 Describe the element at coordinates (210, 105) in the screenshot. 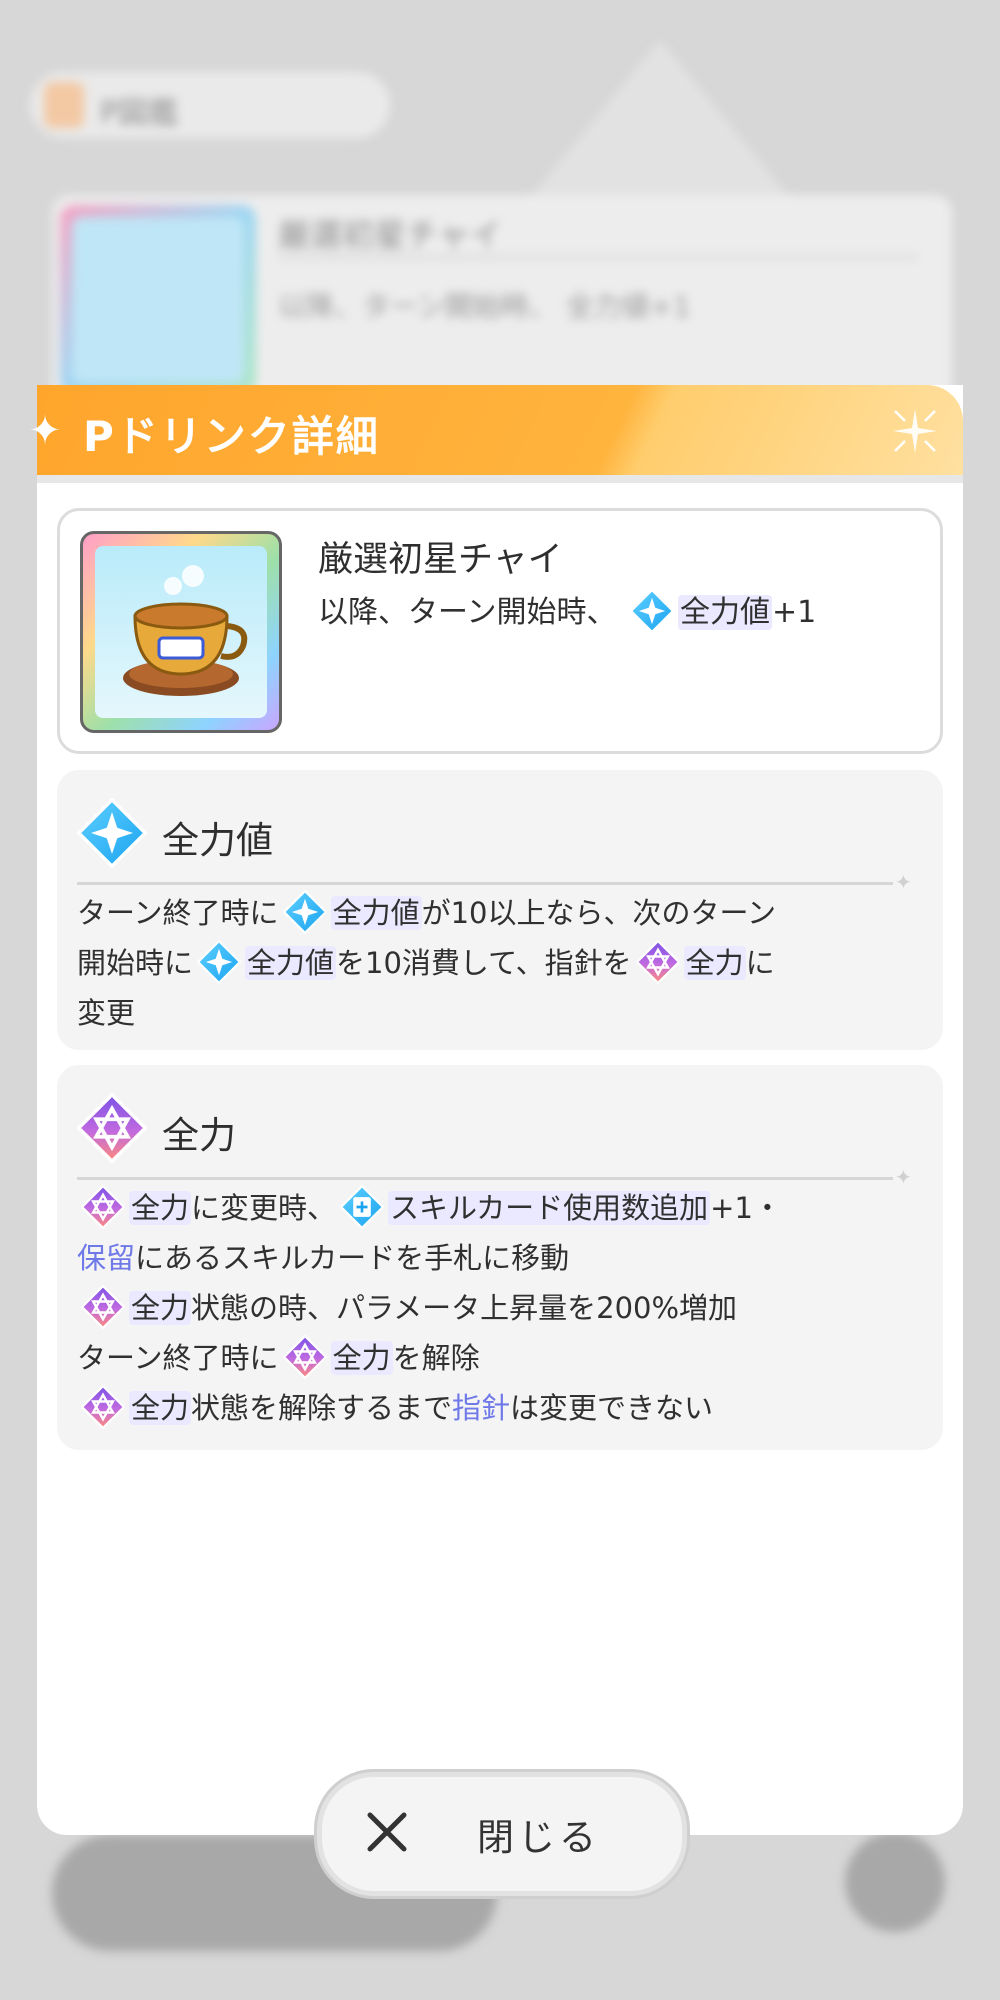

I see `background-tab-pill` at that location.